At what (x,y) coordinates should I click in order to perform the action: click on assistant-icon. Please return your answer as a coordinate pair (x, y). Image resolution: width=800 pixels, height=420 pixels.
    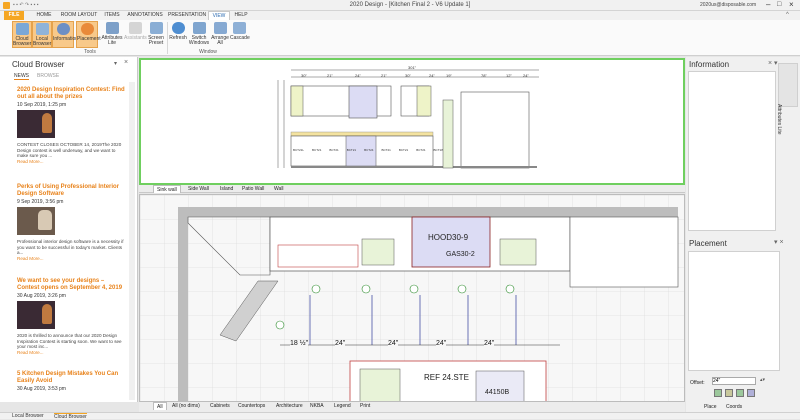
    Looking at the image, I should click on (135, 28).